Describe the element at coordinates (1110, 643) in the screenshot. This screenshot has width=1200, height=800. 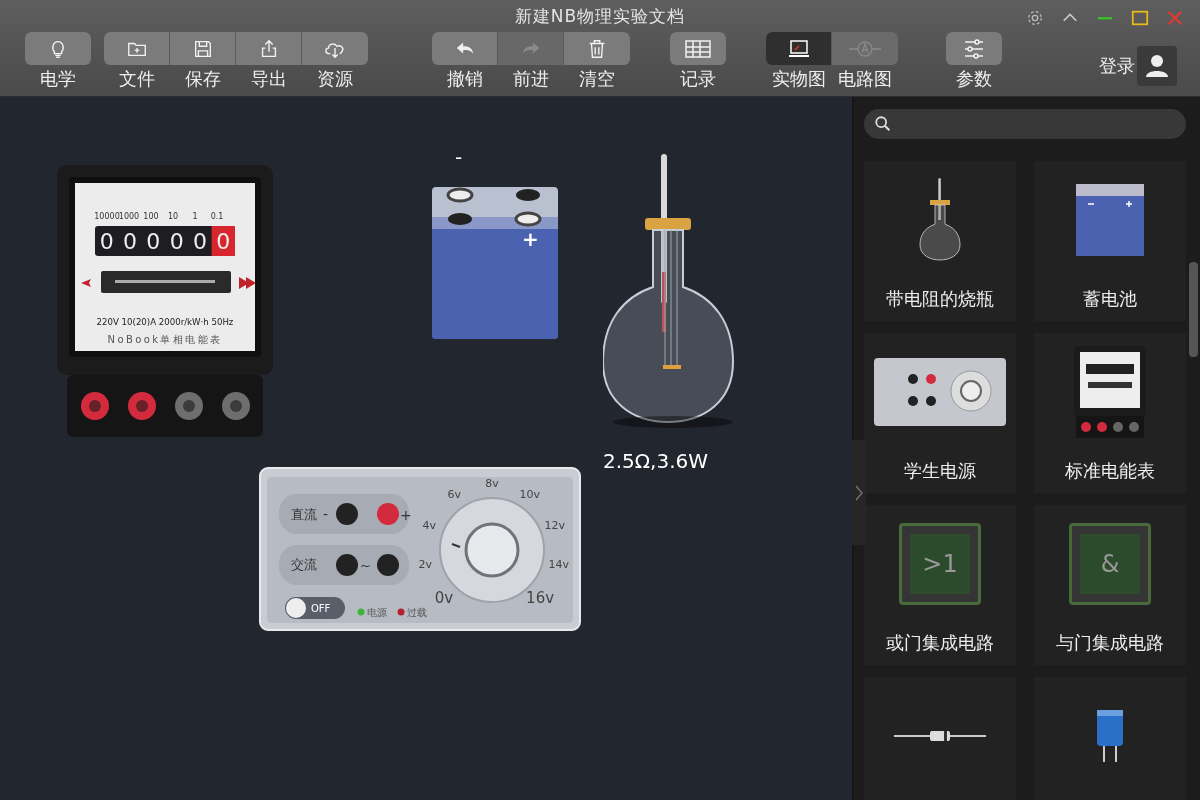
I see `component-name: 与门集成电路` at that location.